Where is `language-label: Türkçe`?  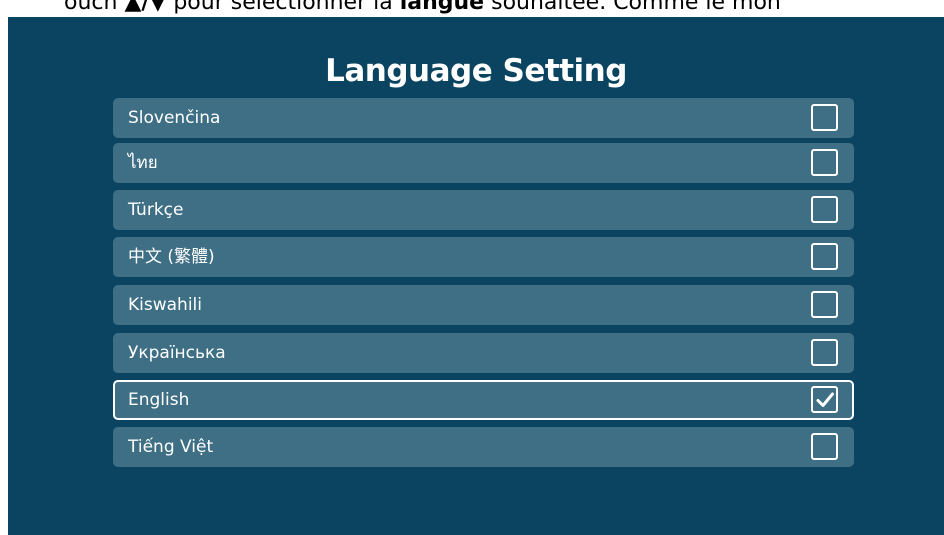 language-label: Türkçe is located at coordinates (156, 210).